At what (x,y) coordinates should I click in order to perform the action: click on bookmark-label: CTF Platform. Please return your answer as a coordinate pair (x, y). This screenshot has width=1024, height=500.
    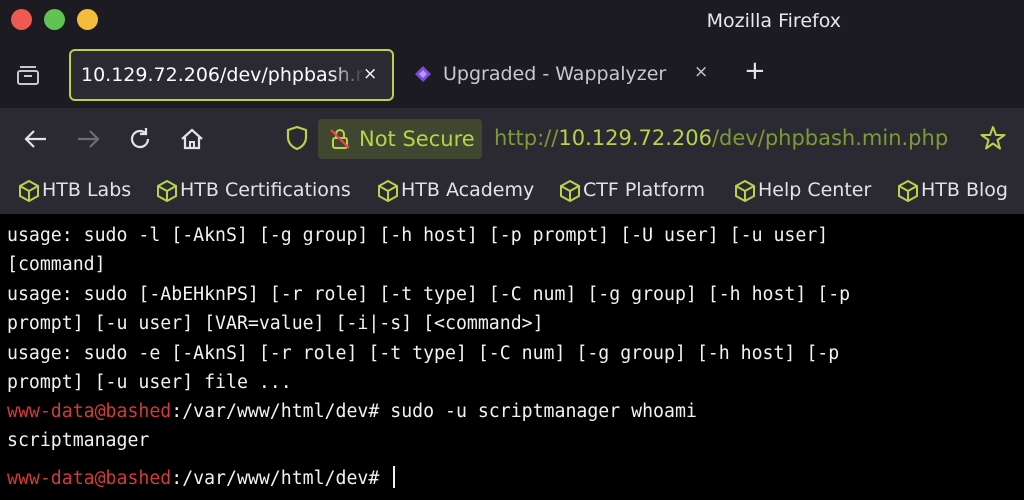
    Looking at the image, I should click on (644, 190).